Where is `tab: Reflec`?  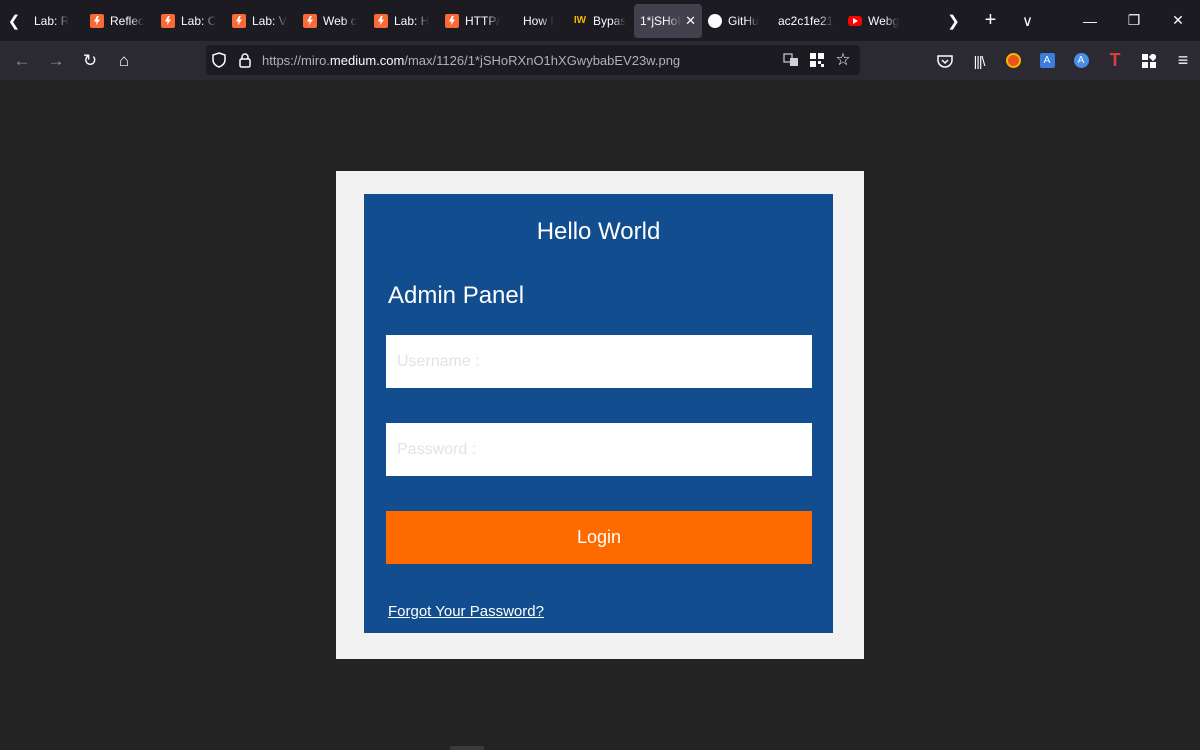 tab: Reflec is located at coordinates (119, 21).